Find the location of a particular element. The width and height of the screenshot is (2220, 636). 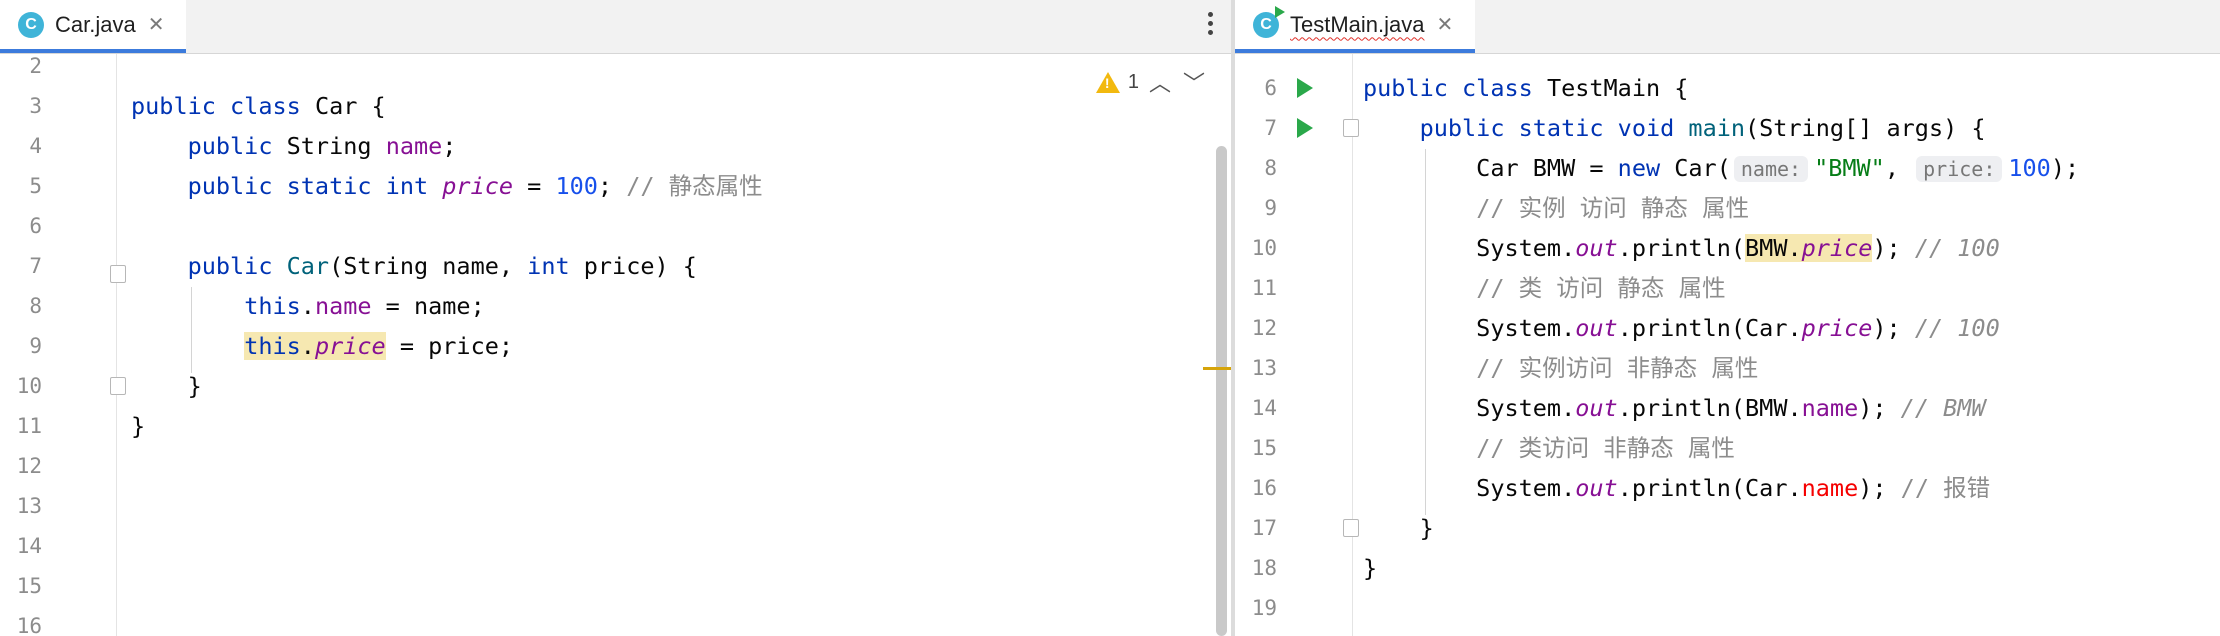

code-token: BMW. is located at coordinates (1773, 248).